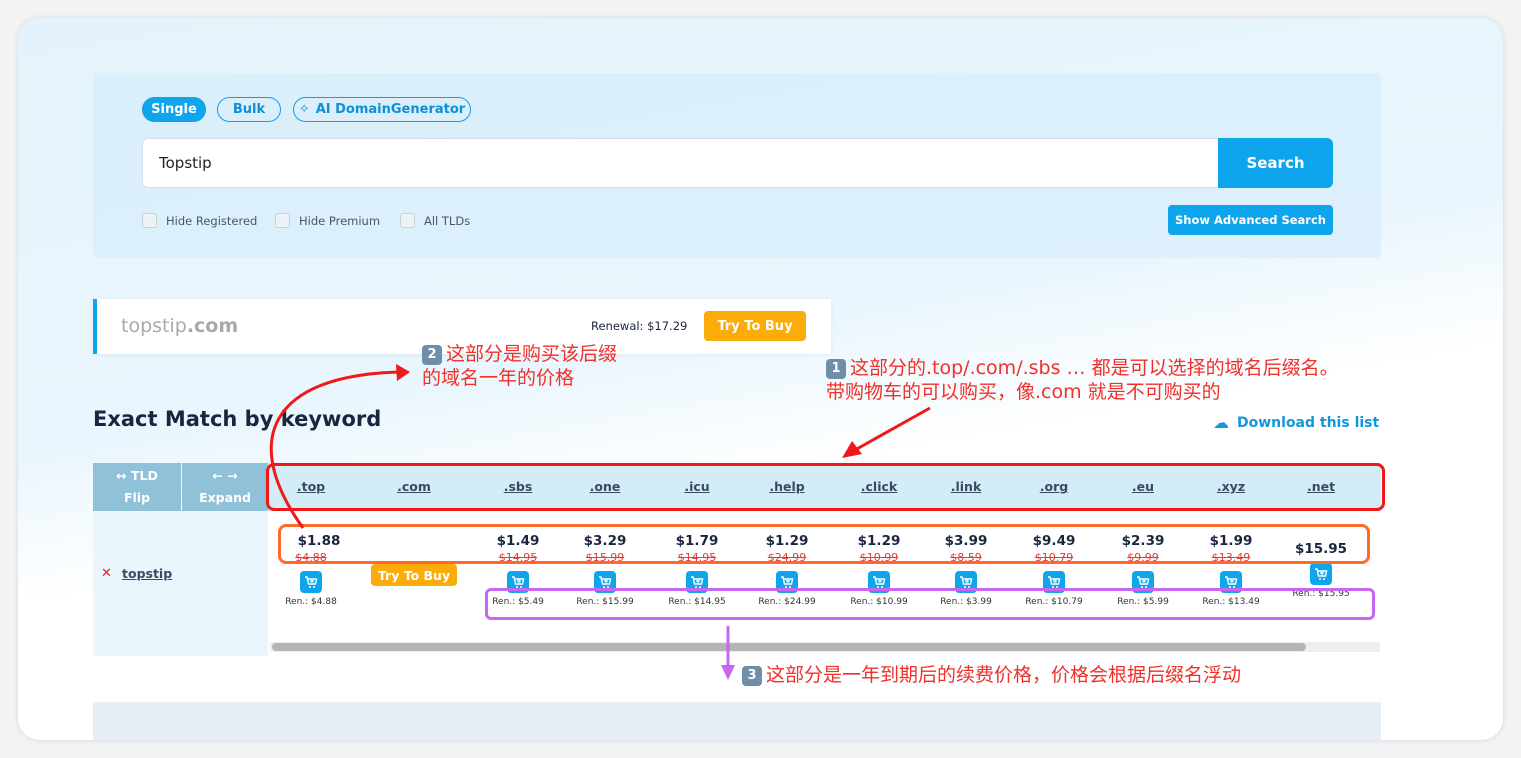  What do you see at coordinates (1094, 368) in the screenshot?
I see `note-text: 这部分的.top/.com/.sbs … 都是可以选择的域名后缀名。` at bounding box center [1094, 368].